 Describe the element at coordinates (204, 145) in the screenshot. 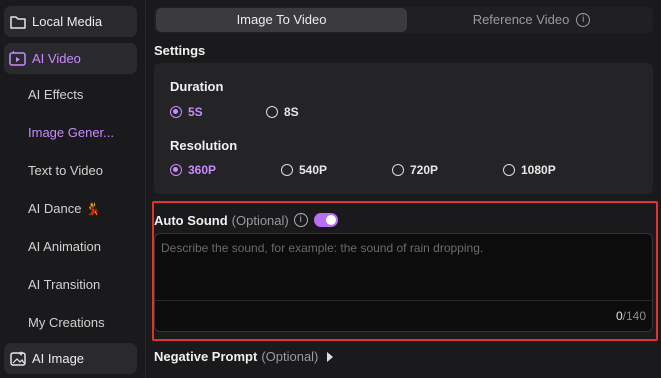

I see `resolution-title: Resolution` at that location.